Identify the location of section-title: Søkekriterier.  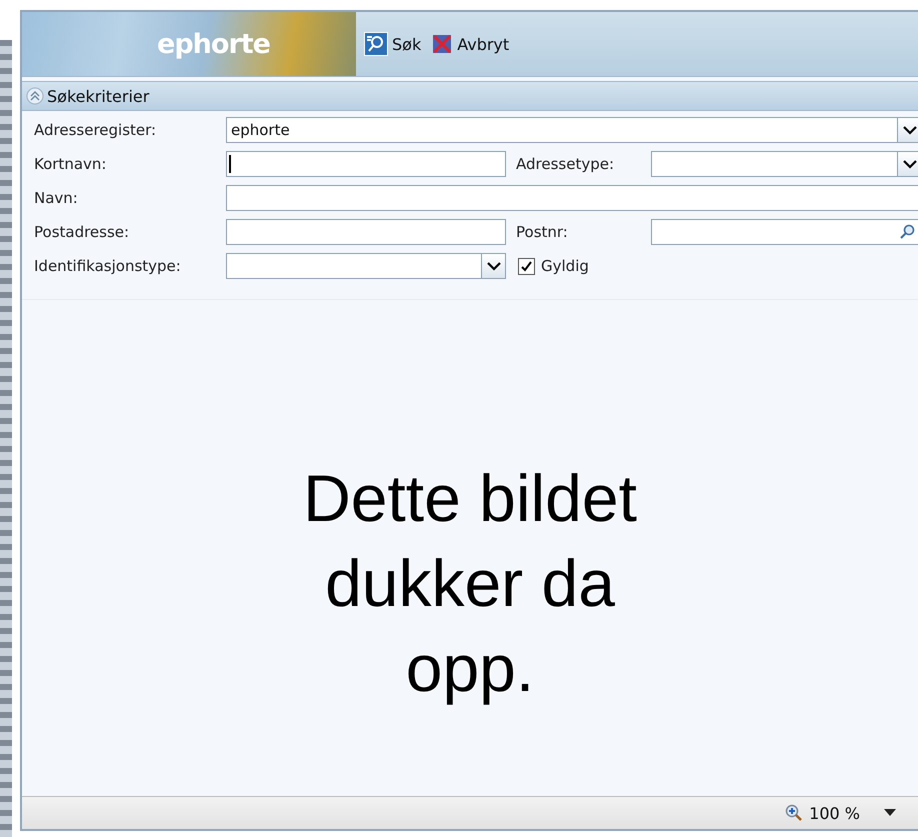
(98, 96).